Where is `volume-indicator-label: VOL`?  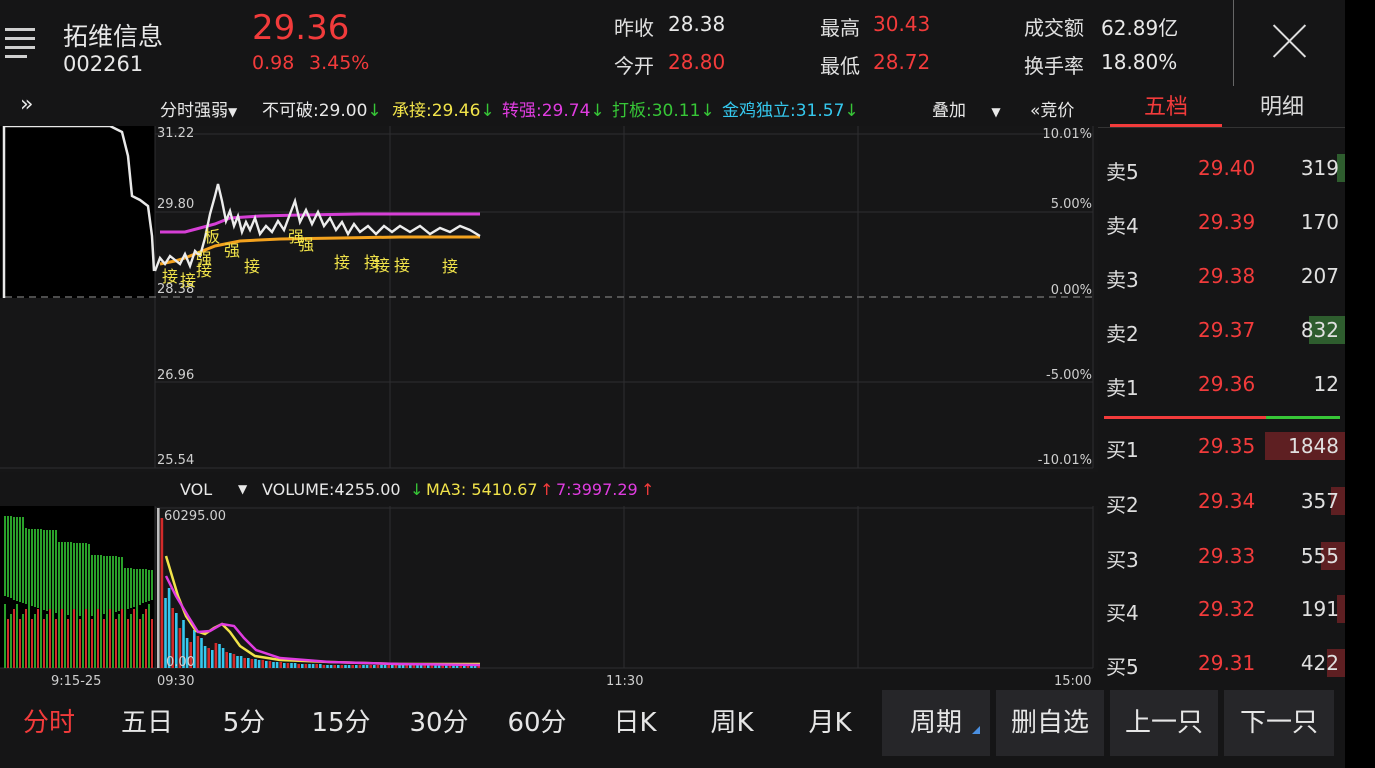 volume-indicator-label: VOL is located at coordinates (196, 489).